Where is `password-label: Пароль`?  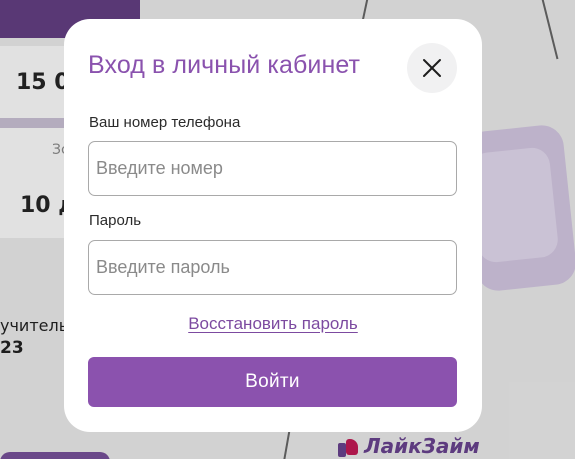
password-label: Пароль is located at coordinates (115, 220).